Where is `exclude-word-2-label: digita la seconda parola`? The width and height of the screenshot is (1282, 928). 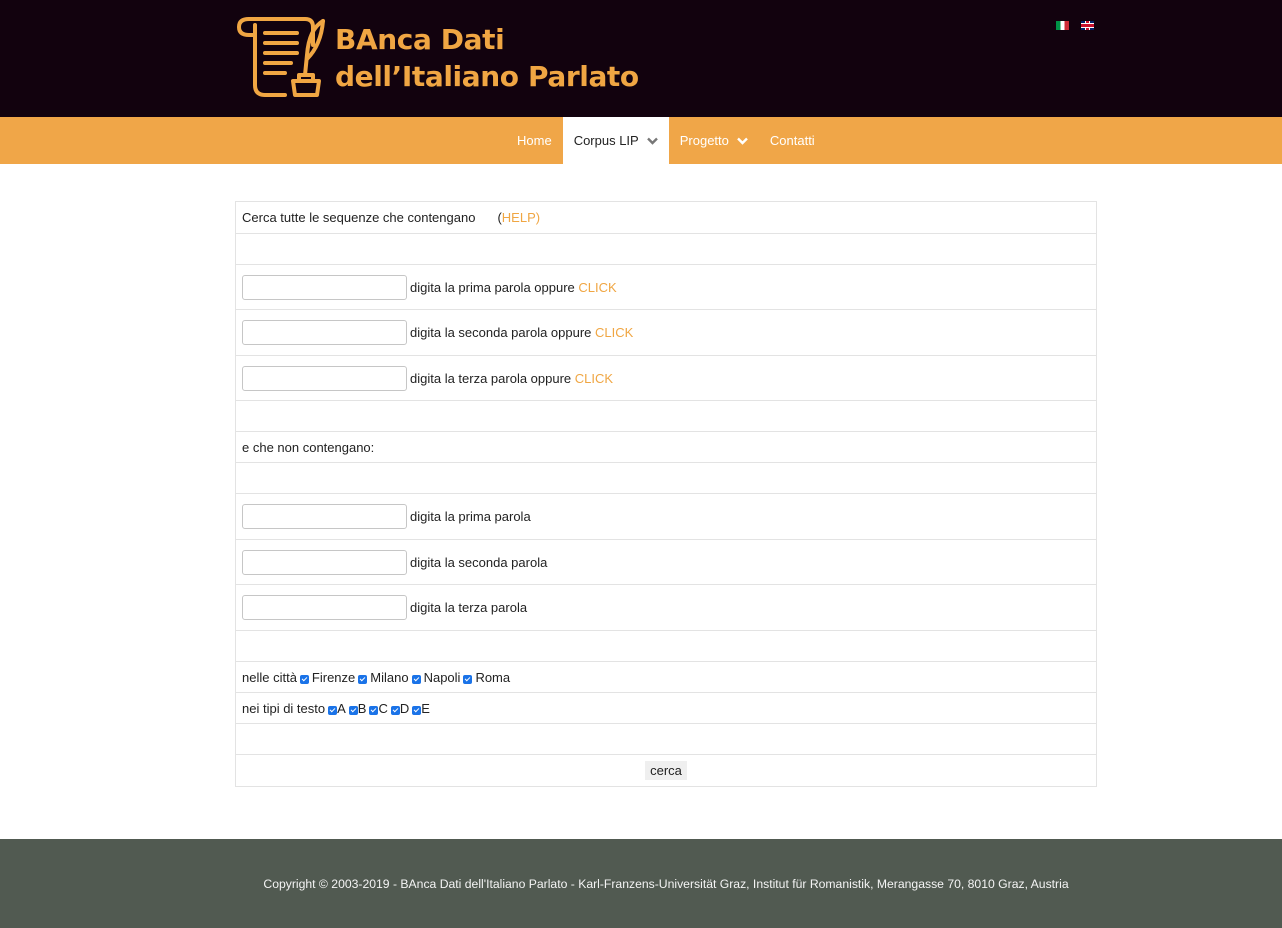 exclude-word-2-label: digita la seconda parola is located at coordinates (479, 562).